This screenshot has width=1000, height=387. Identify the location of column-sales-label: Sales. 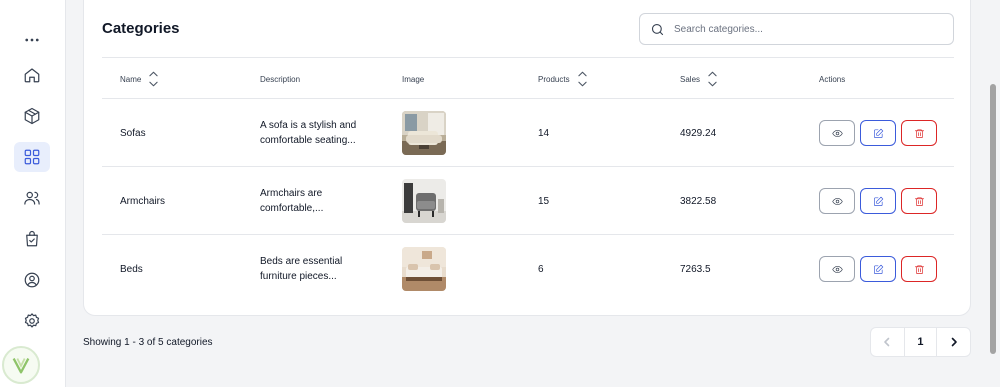
(690, 79).